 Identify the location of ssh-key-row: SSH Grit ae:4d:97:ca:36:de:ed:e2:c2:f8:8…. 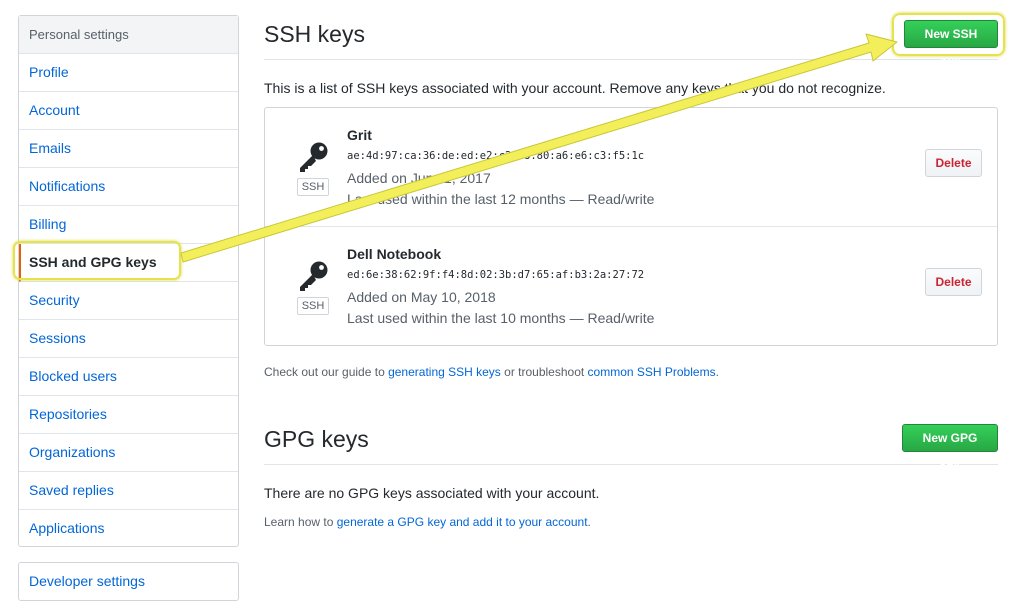
(631, 167).